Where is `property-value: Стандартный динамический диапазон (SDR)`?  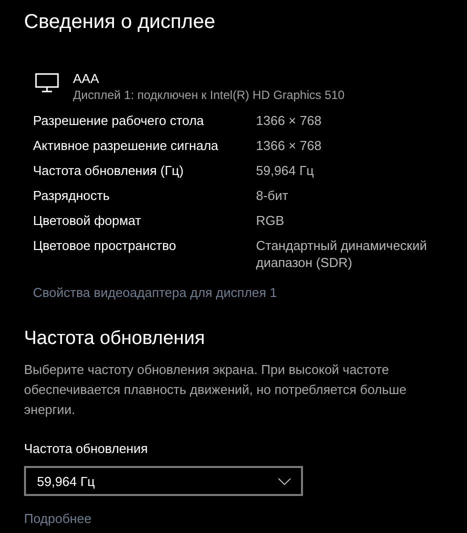 property-value: Стандартный динамический диапазон (SDR) is located at coordinates (342, 254).